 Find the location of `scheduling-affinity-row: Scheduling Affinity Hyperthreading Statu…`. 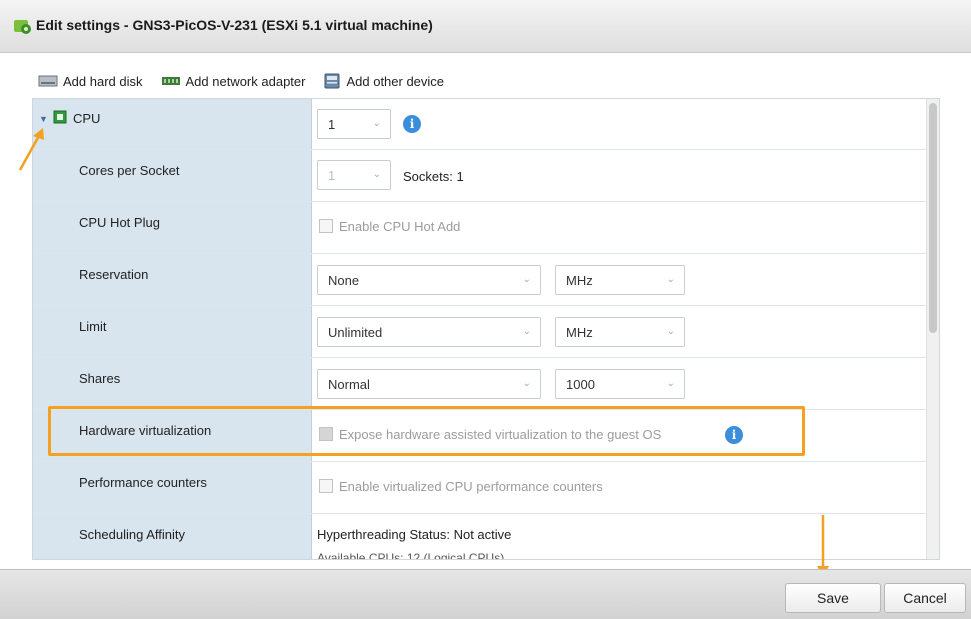

scheduling-affinity-row: Scheduling Affinity Hyperthreading Statu… is located at coordinates (486, 536).